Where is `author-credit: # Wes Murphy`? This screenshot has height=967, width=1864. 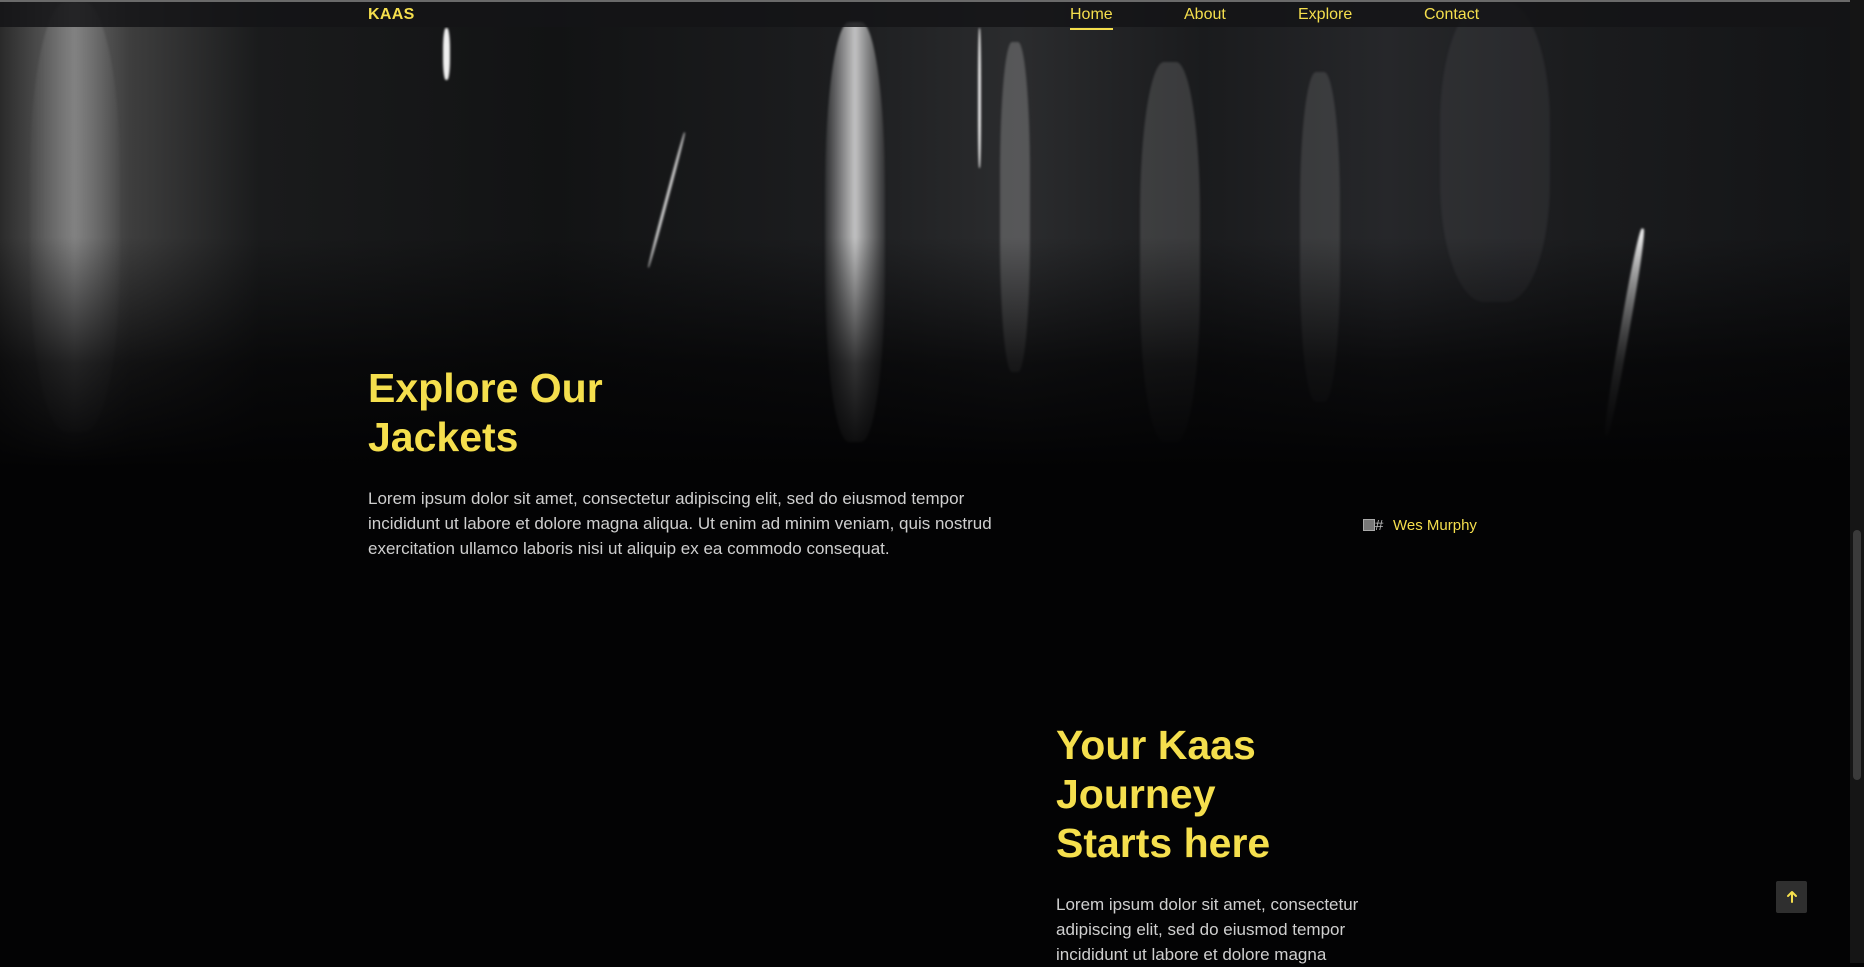 author-credit: # Wes Murphy is located at coordinates (1420, 525).